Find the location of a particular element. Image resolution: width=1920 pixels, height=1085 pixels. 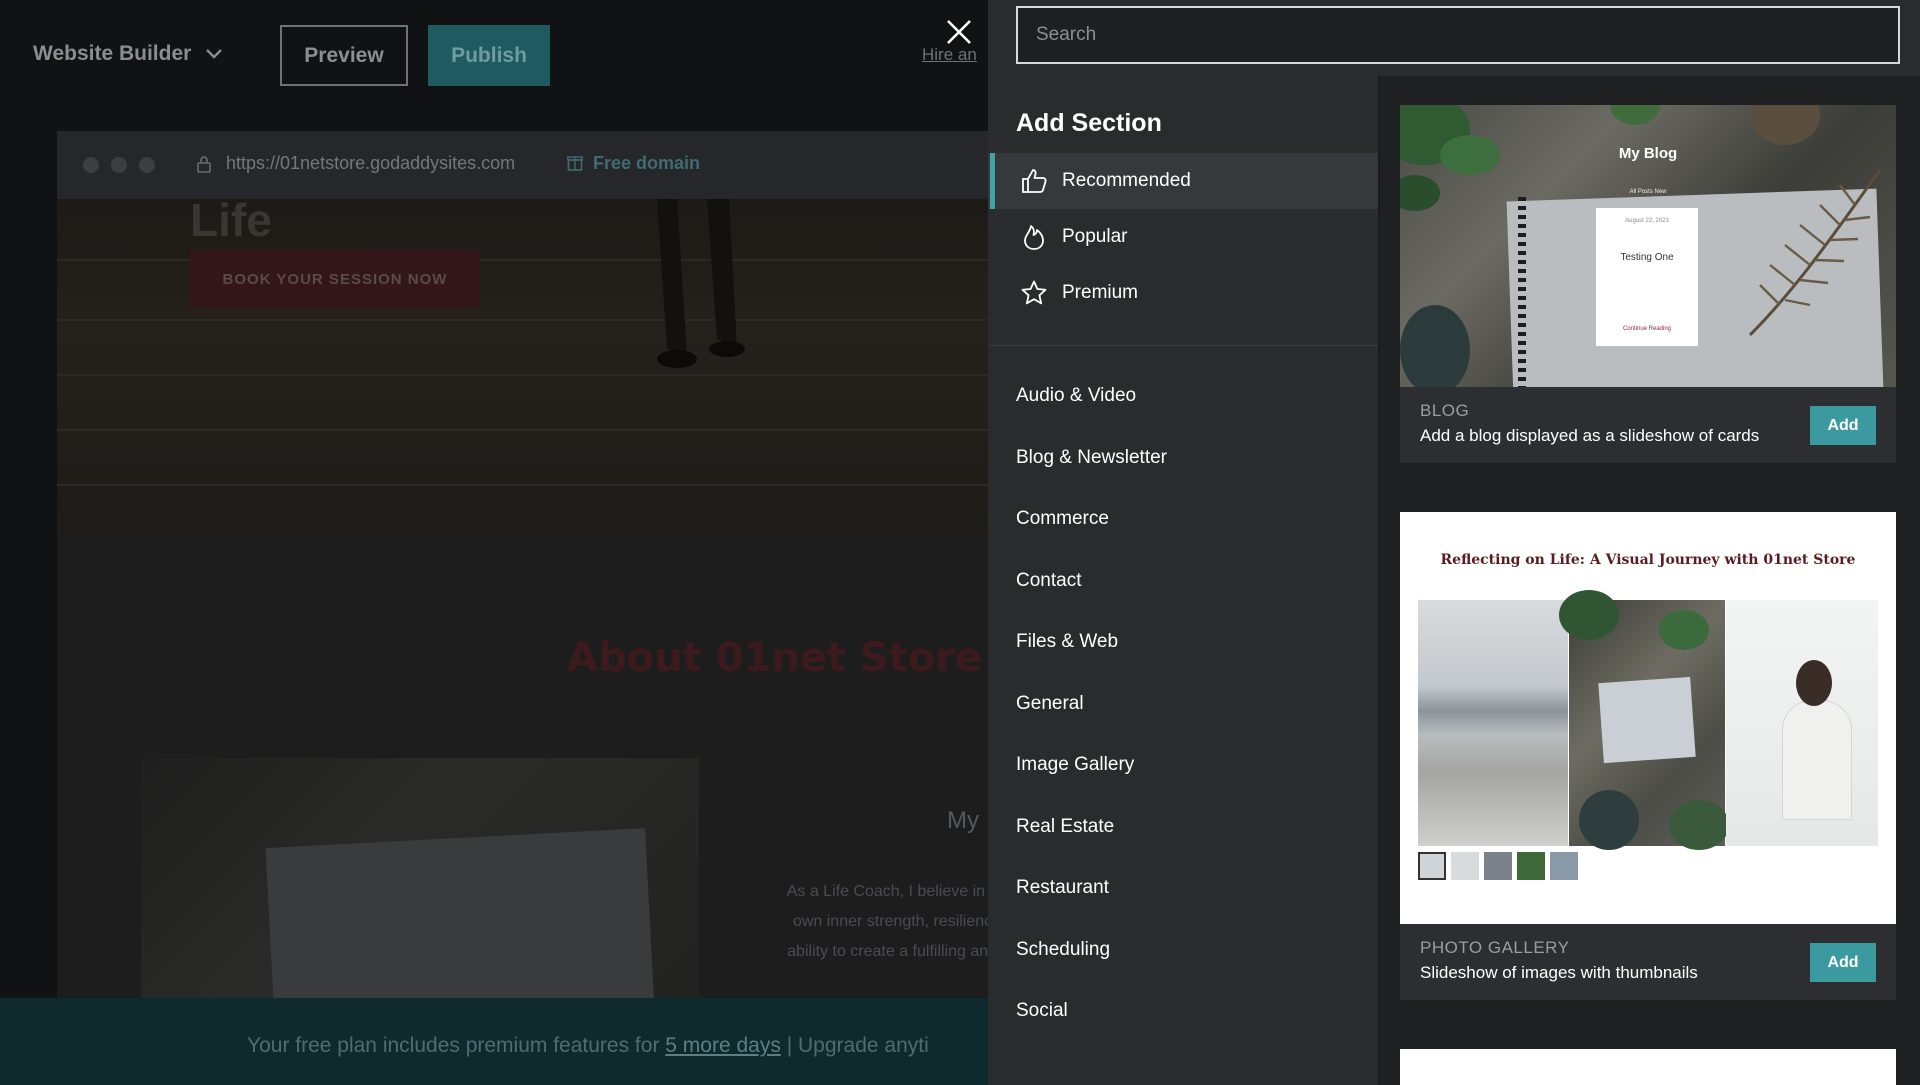

website-builder-menu: Website Builder is located at coordinates (128, 54).